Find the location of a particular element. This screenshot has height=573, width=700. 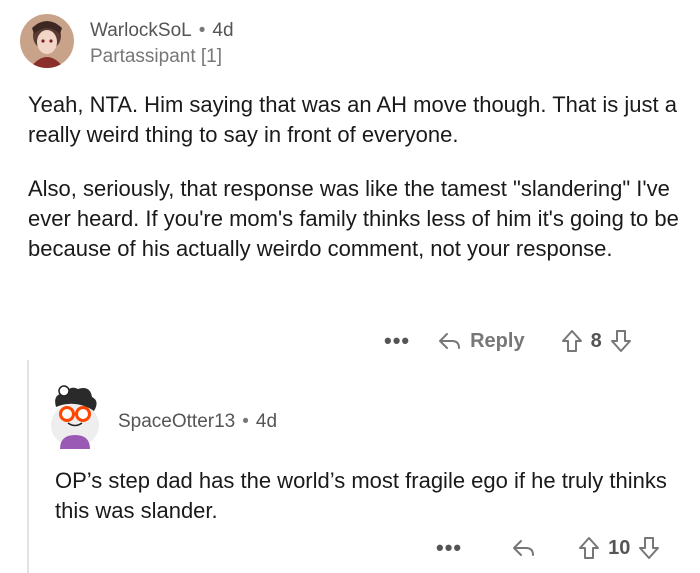

reply-label: Reply is located at coordinates (497, 340).